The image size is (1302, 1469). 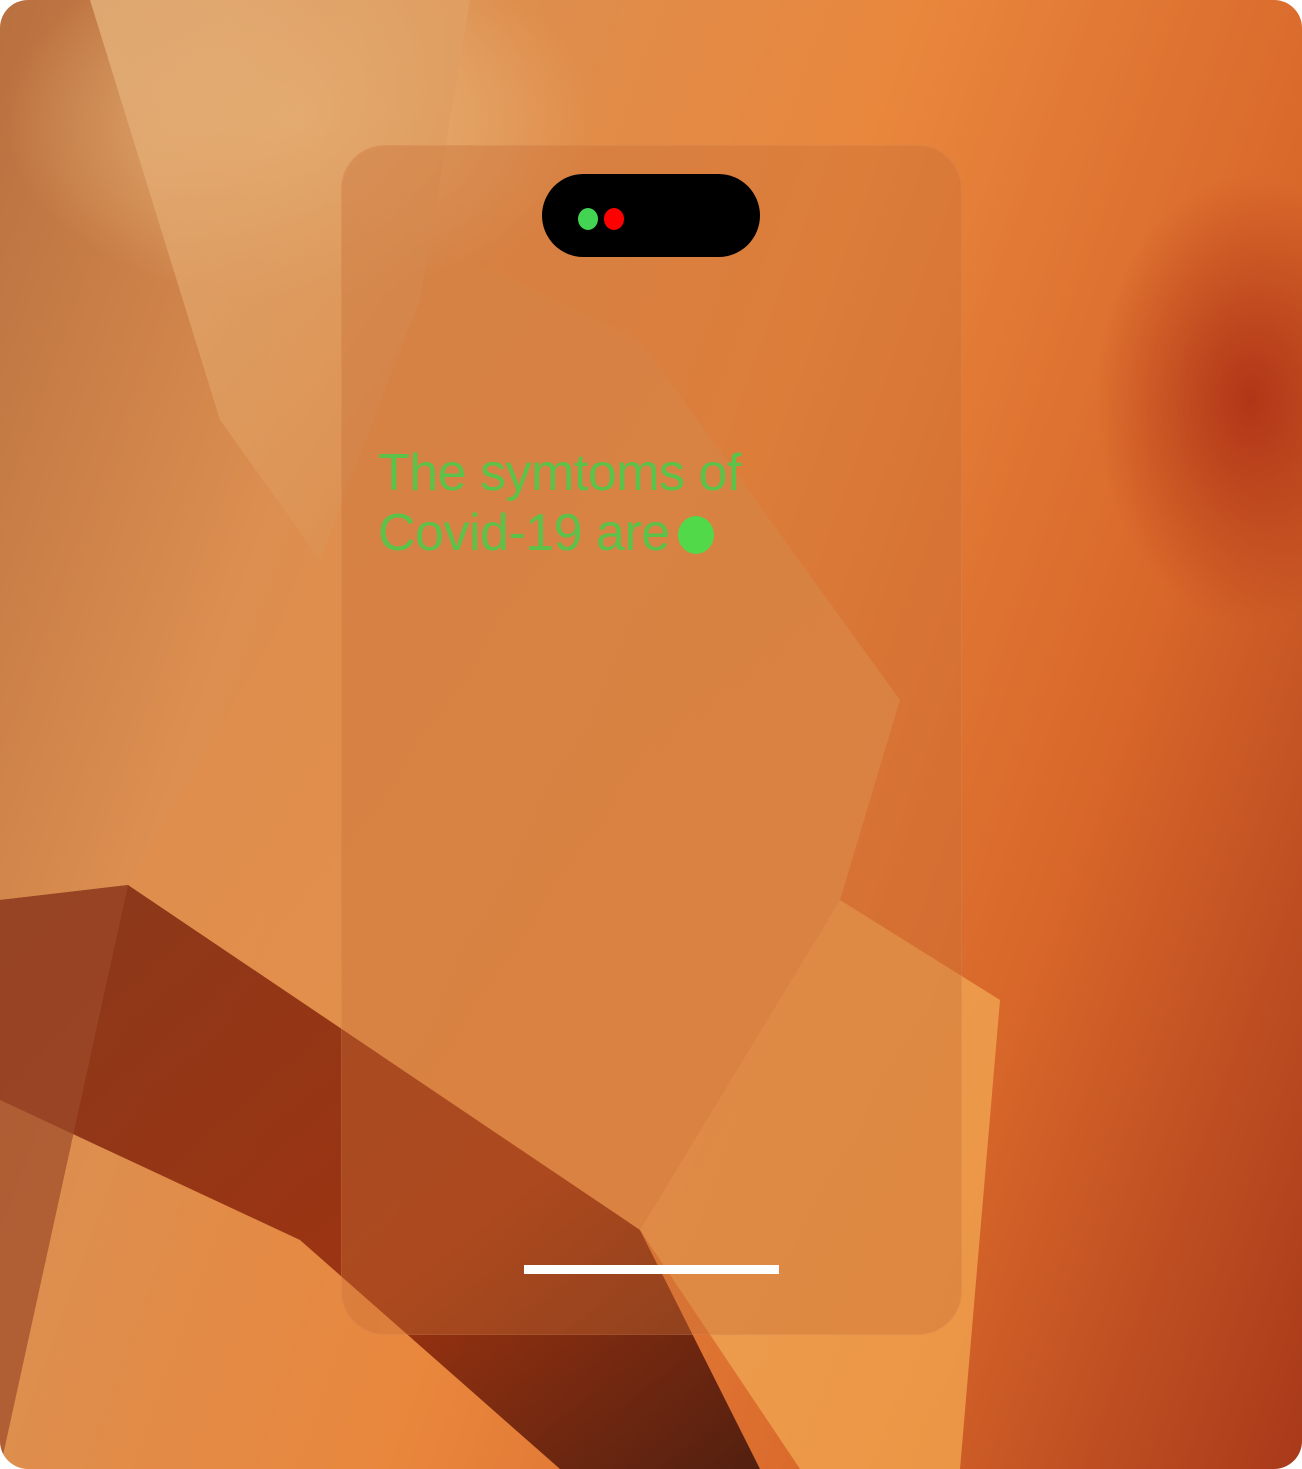 I want to click on home-indicator, so click(x=651, y=1269).